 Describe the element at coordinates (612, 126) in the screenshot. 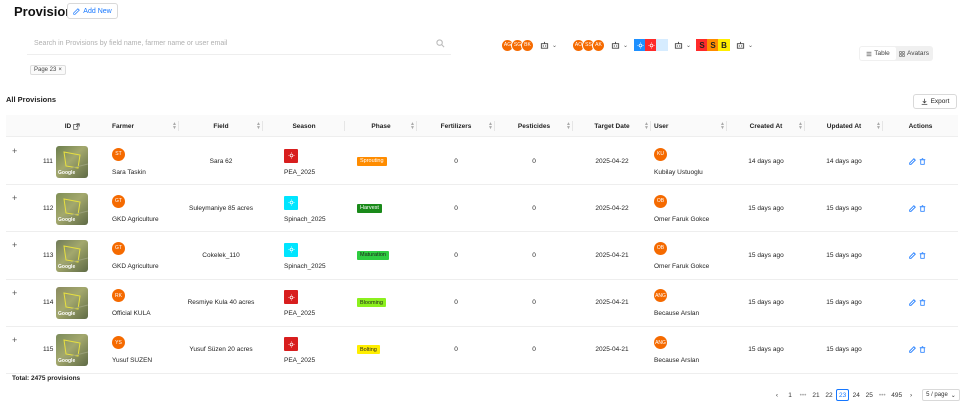

I see `col-target-date: Target Date ▲ ▼` at that location.